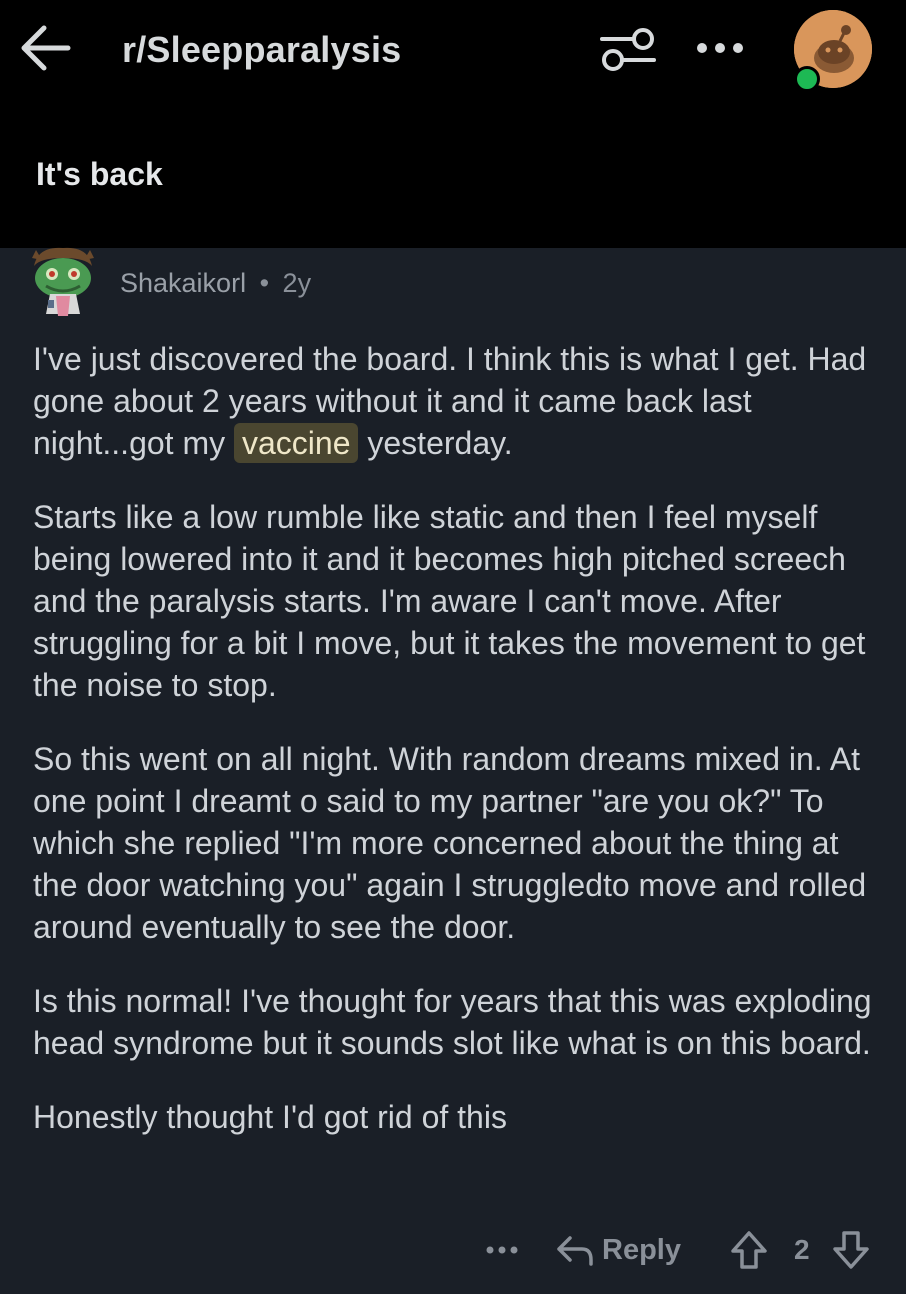 Image resolution: width=906 pixels, height=1294 pixels. Describe the element at coordinates (802, 1249) in the screenshot. I see `vote-score: 2` at that location.